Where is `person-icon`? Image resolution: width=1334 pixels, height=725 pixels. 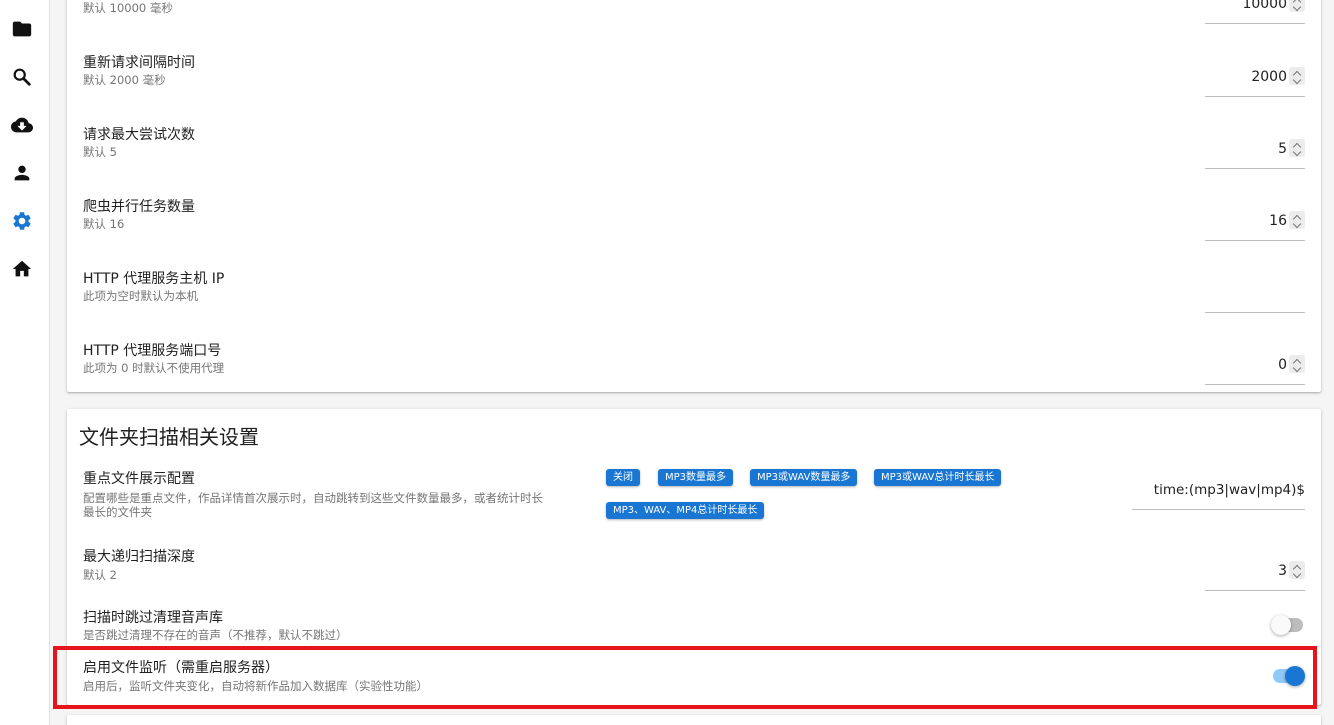 person-icon is located at coordinates (22, 173).